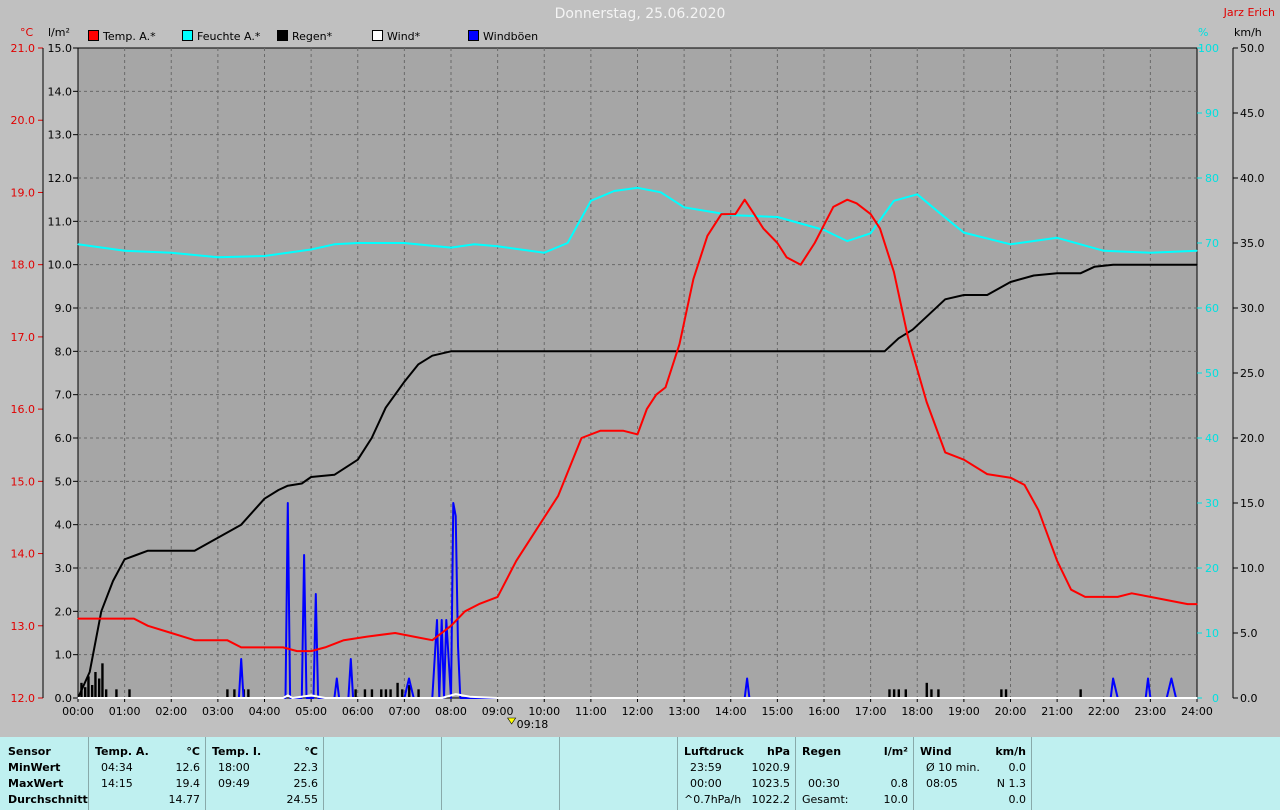  I want to click on wind-axis-label: 20.0, so click(1252, 438).